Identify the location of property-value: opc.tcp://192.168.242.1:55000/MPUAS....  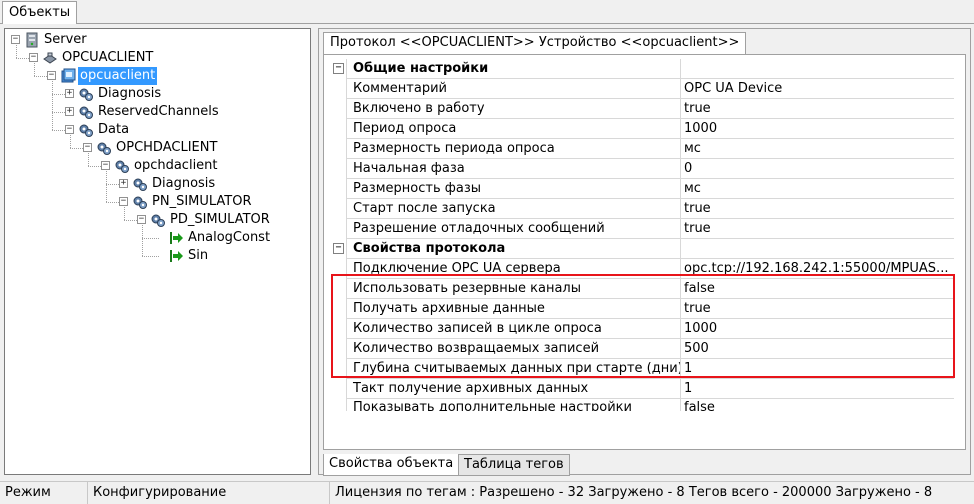
(817, 269).